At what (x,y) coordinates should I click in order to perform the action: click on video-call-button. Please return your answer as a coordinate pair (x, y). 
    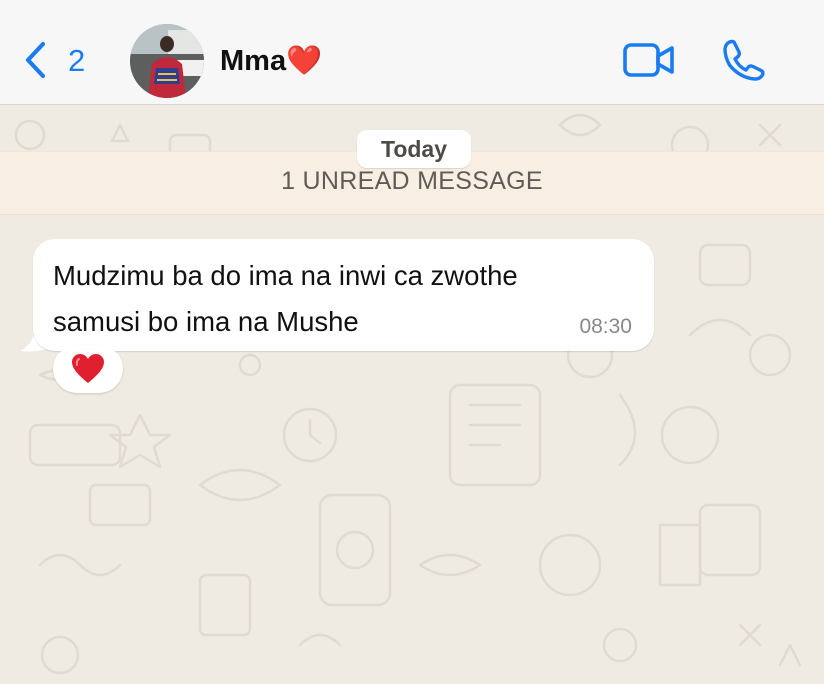
    Looking at the image, I should click on (649, 62).